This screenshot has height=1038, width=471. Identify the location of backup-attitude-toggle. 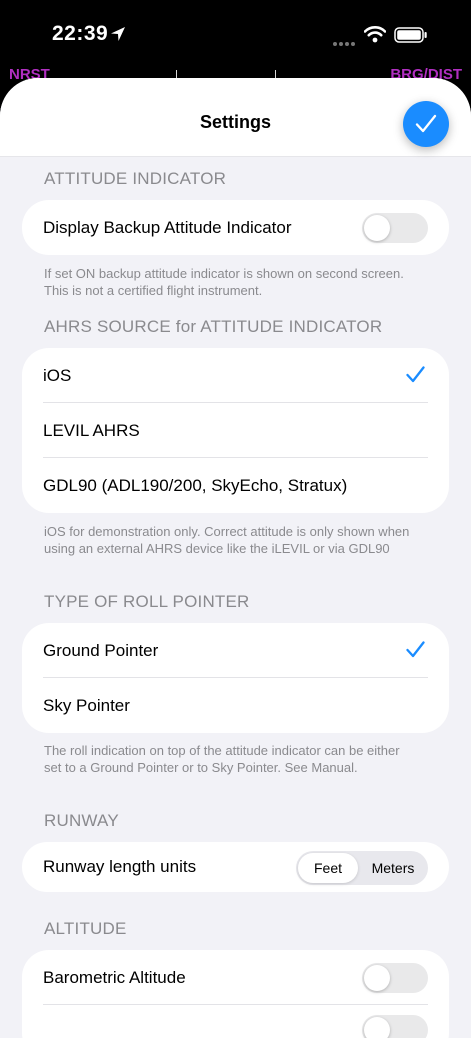
(395, 227).